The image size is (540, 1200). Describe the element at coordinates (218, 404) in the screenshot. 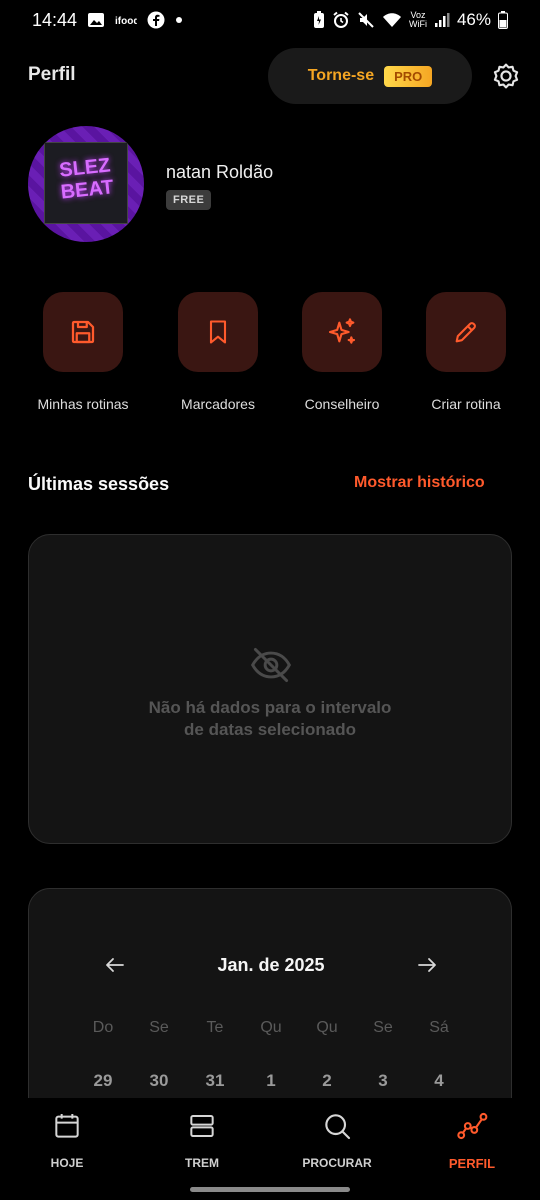

I see `bookmarks-label: Marcadores` at that location.